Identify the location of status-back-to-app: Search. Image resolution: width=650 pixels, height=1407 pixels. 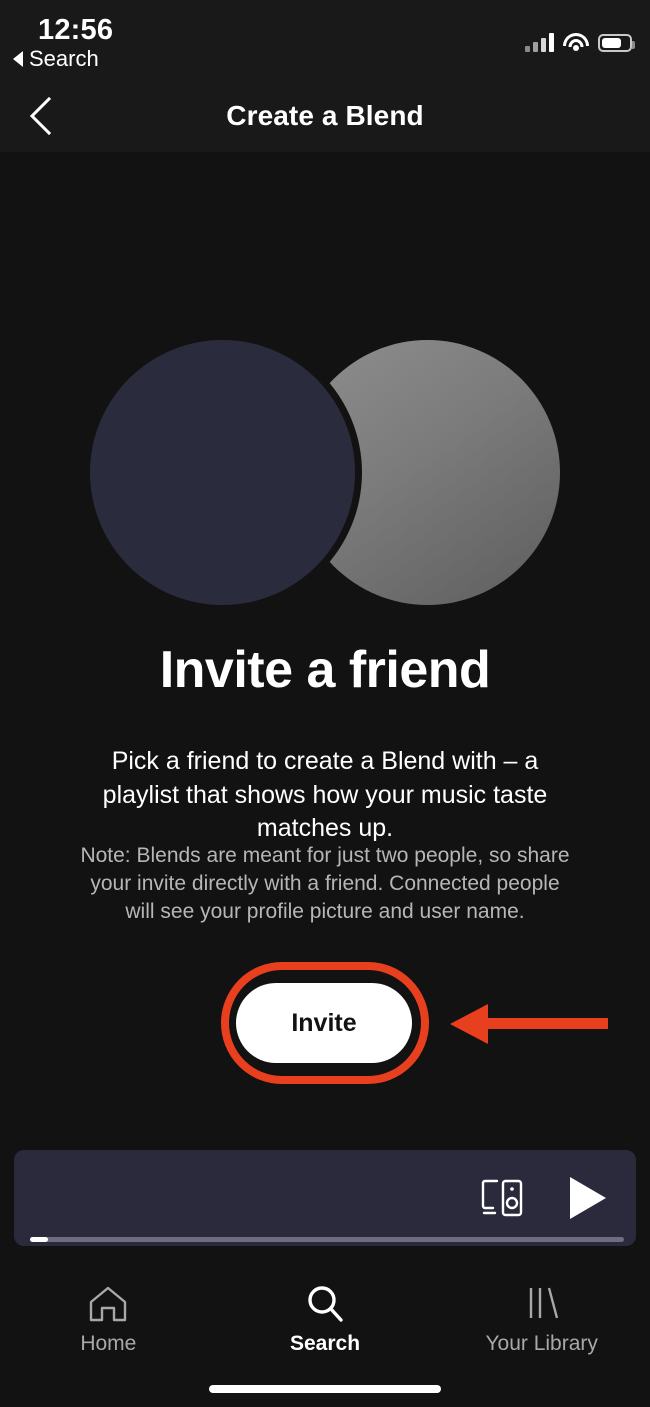
(56, 59).